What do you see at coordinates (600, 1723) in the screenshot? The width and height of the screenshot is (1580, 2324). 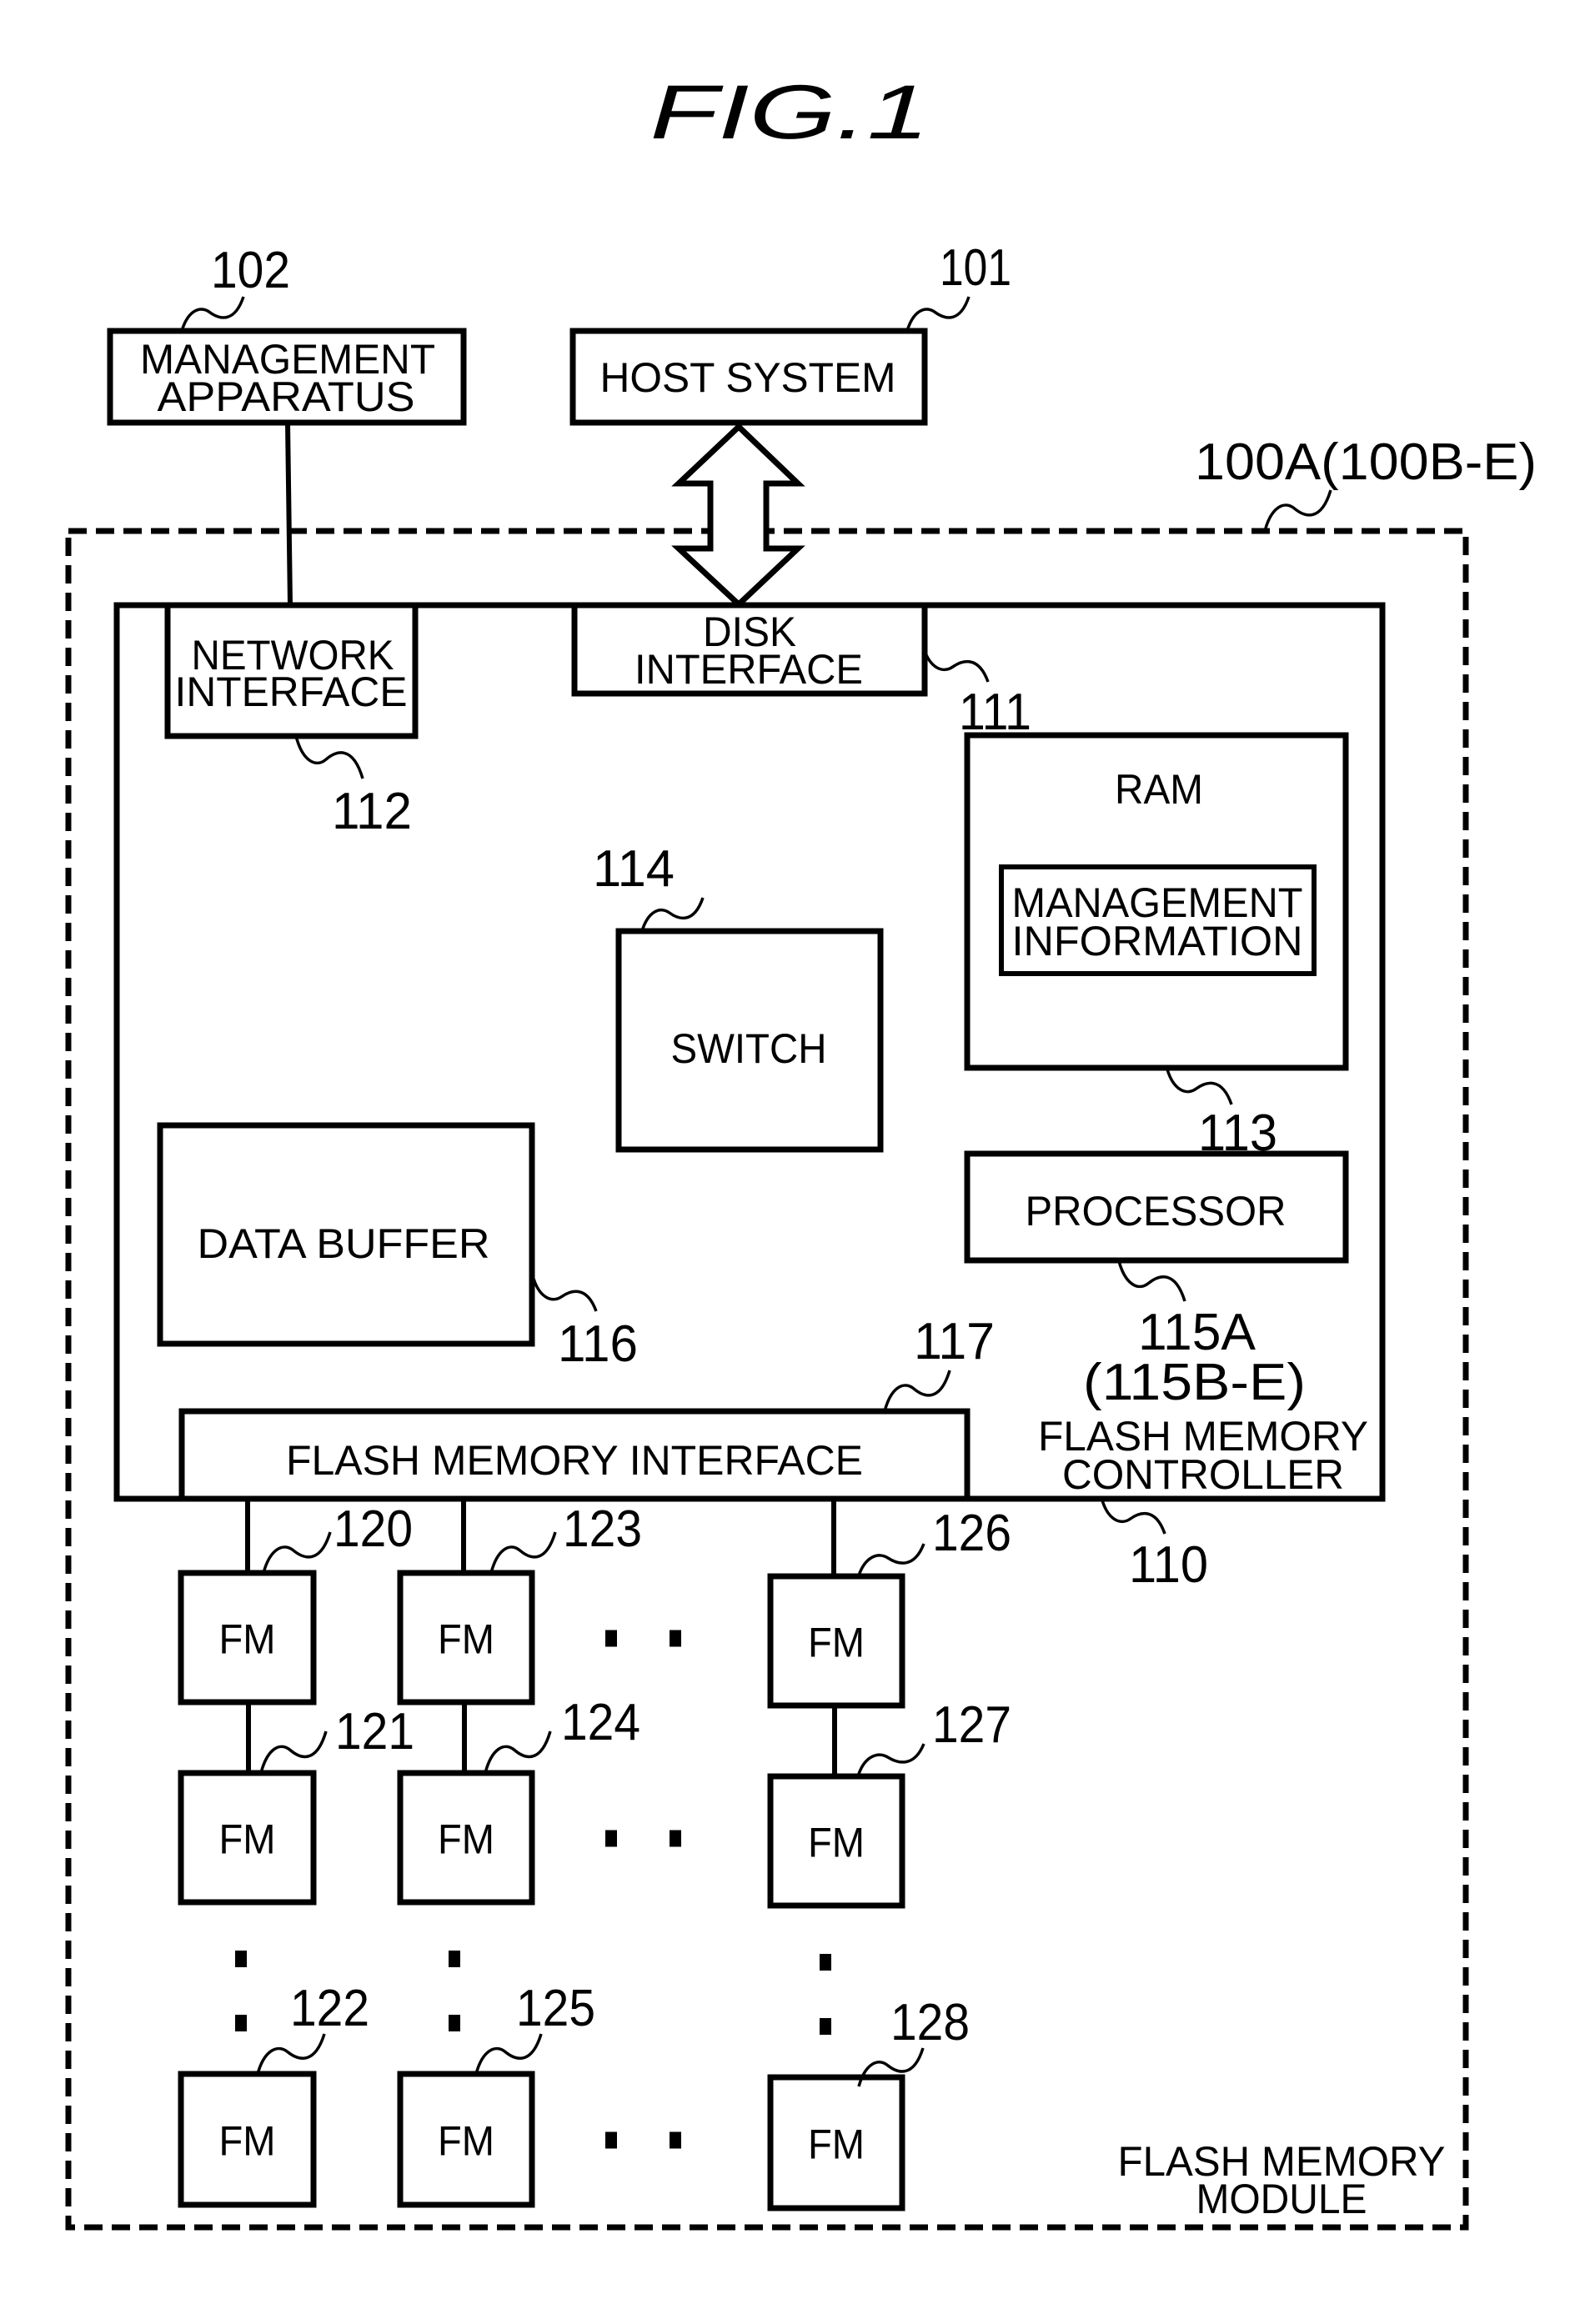 I see `ref-flash-memory: 124` at bounding box center [600, 1723].